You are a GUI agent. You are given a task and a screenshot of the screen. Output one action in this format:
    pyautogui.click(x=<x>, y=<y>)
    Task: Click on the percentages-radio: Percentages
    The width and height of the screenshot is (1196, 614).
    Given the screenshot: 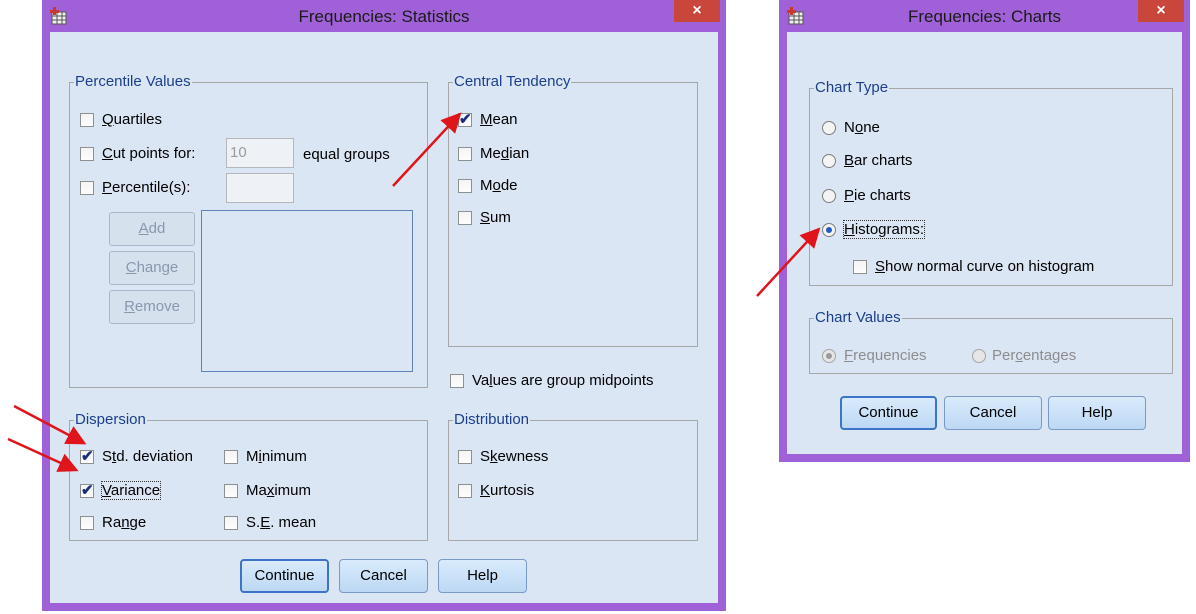 What is the action you would take?
    pyautogui.click(x=1024, y=355)
    